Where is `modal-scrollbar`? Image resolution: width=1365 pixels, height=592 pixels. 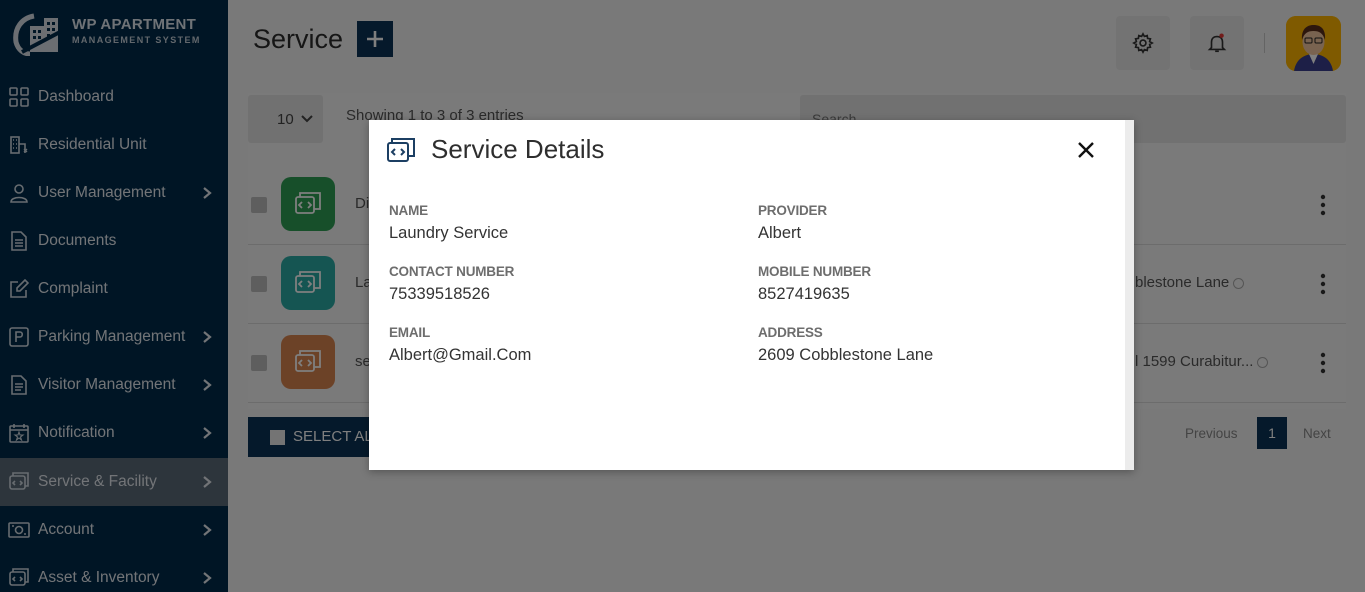 modal-scrollbar is located at coordinates (1129, 295).